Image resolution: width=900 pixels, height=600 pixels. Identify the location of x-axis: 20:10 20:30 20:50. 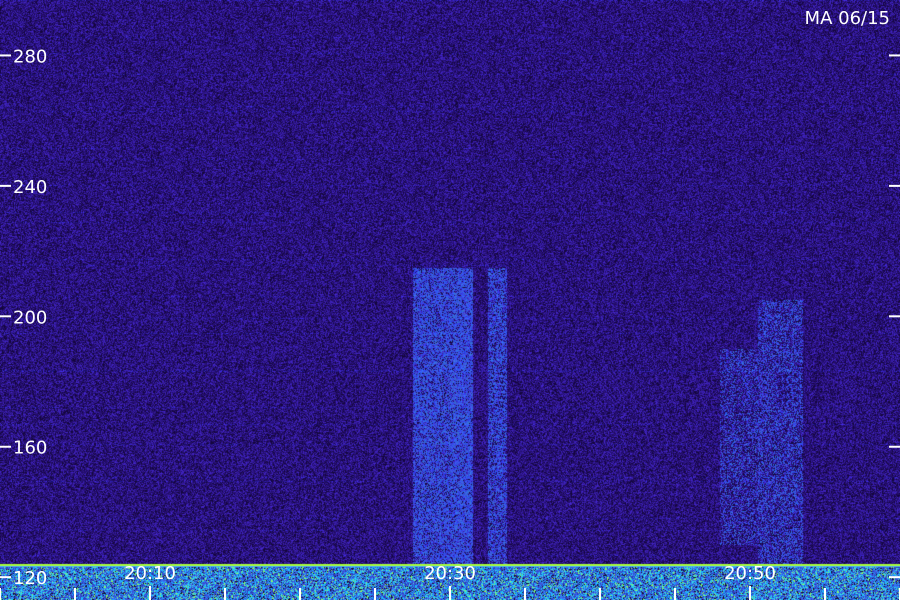
(450, 581).